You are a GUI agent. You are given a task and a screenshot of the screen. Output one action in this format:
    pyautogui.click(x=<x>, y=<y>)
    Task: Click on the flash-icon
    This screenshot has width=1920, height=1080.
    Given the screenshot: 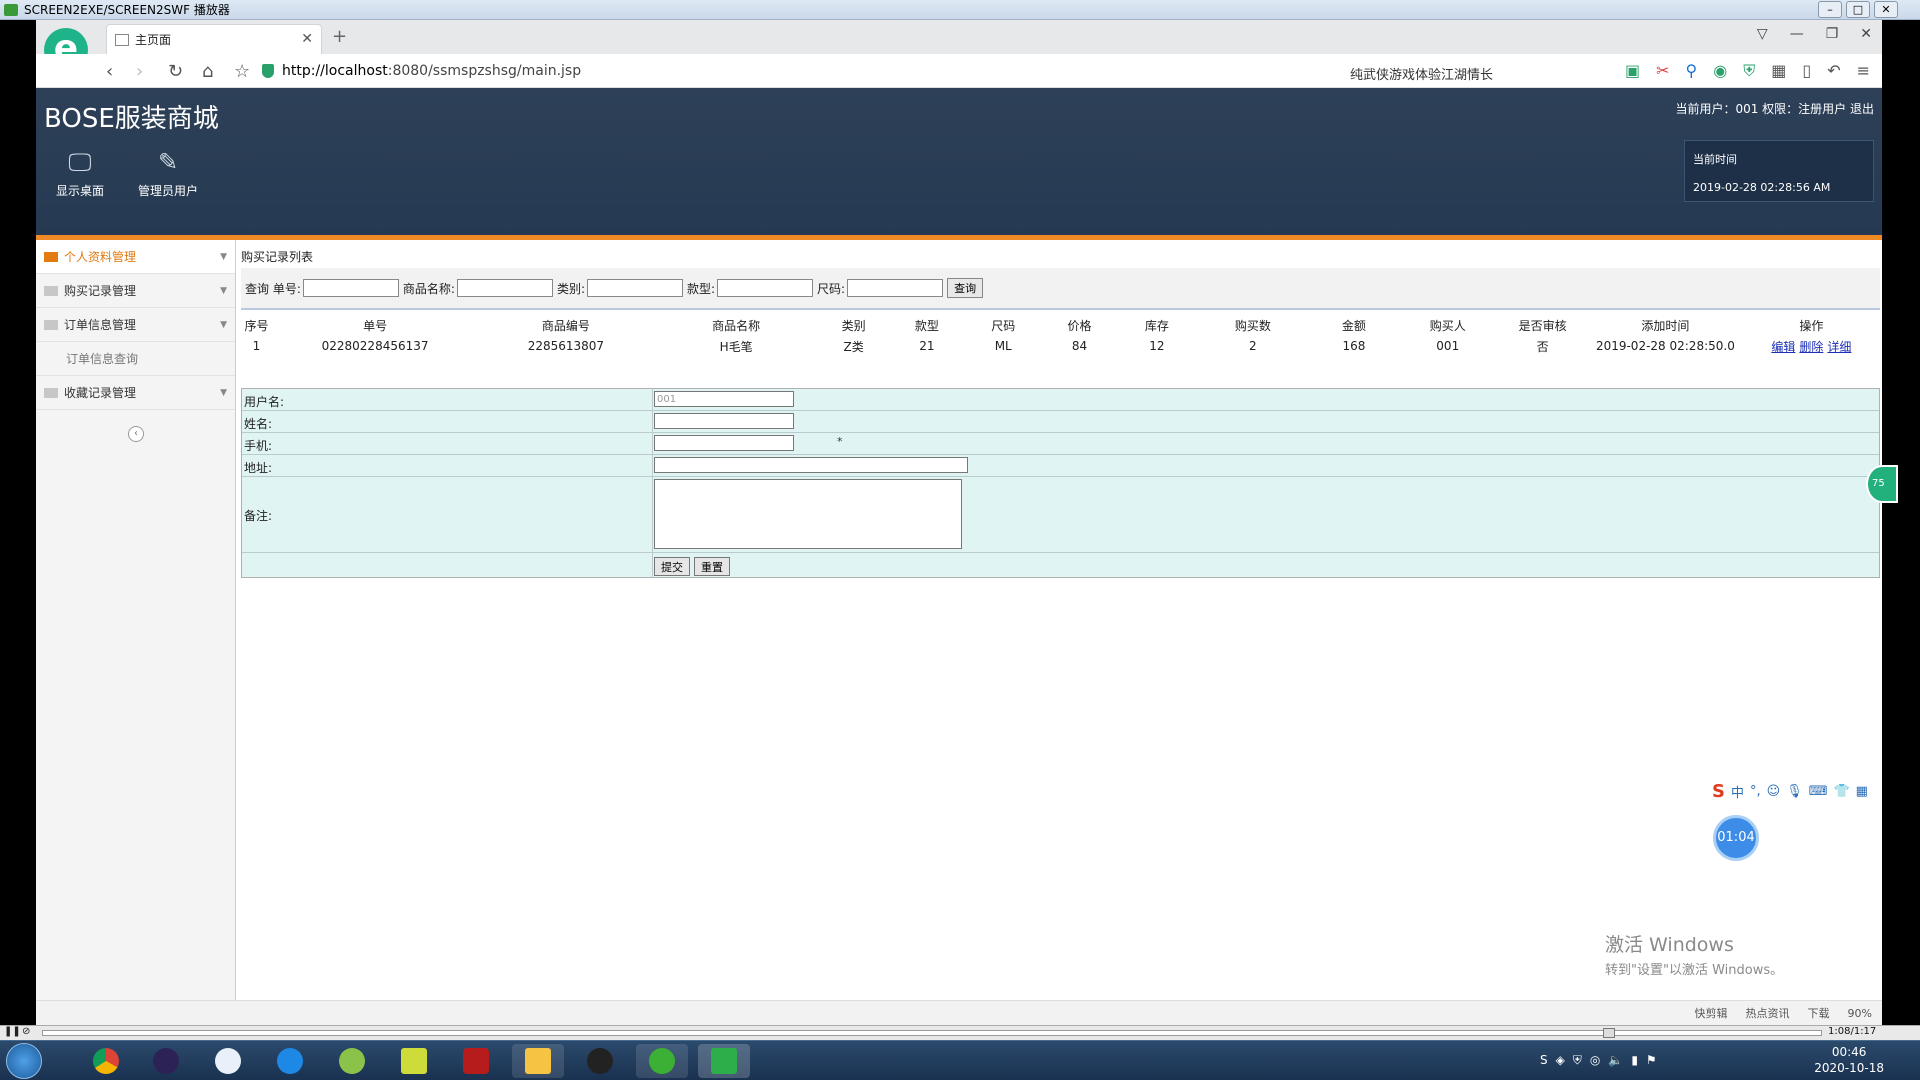 What is the action you would take?
    pyautogui.click(x=476, y=1061)
    